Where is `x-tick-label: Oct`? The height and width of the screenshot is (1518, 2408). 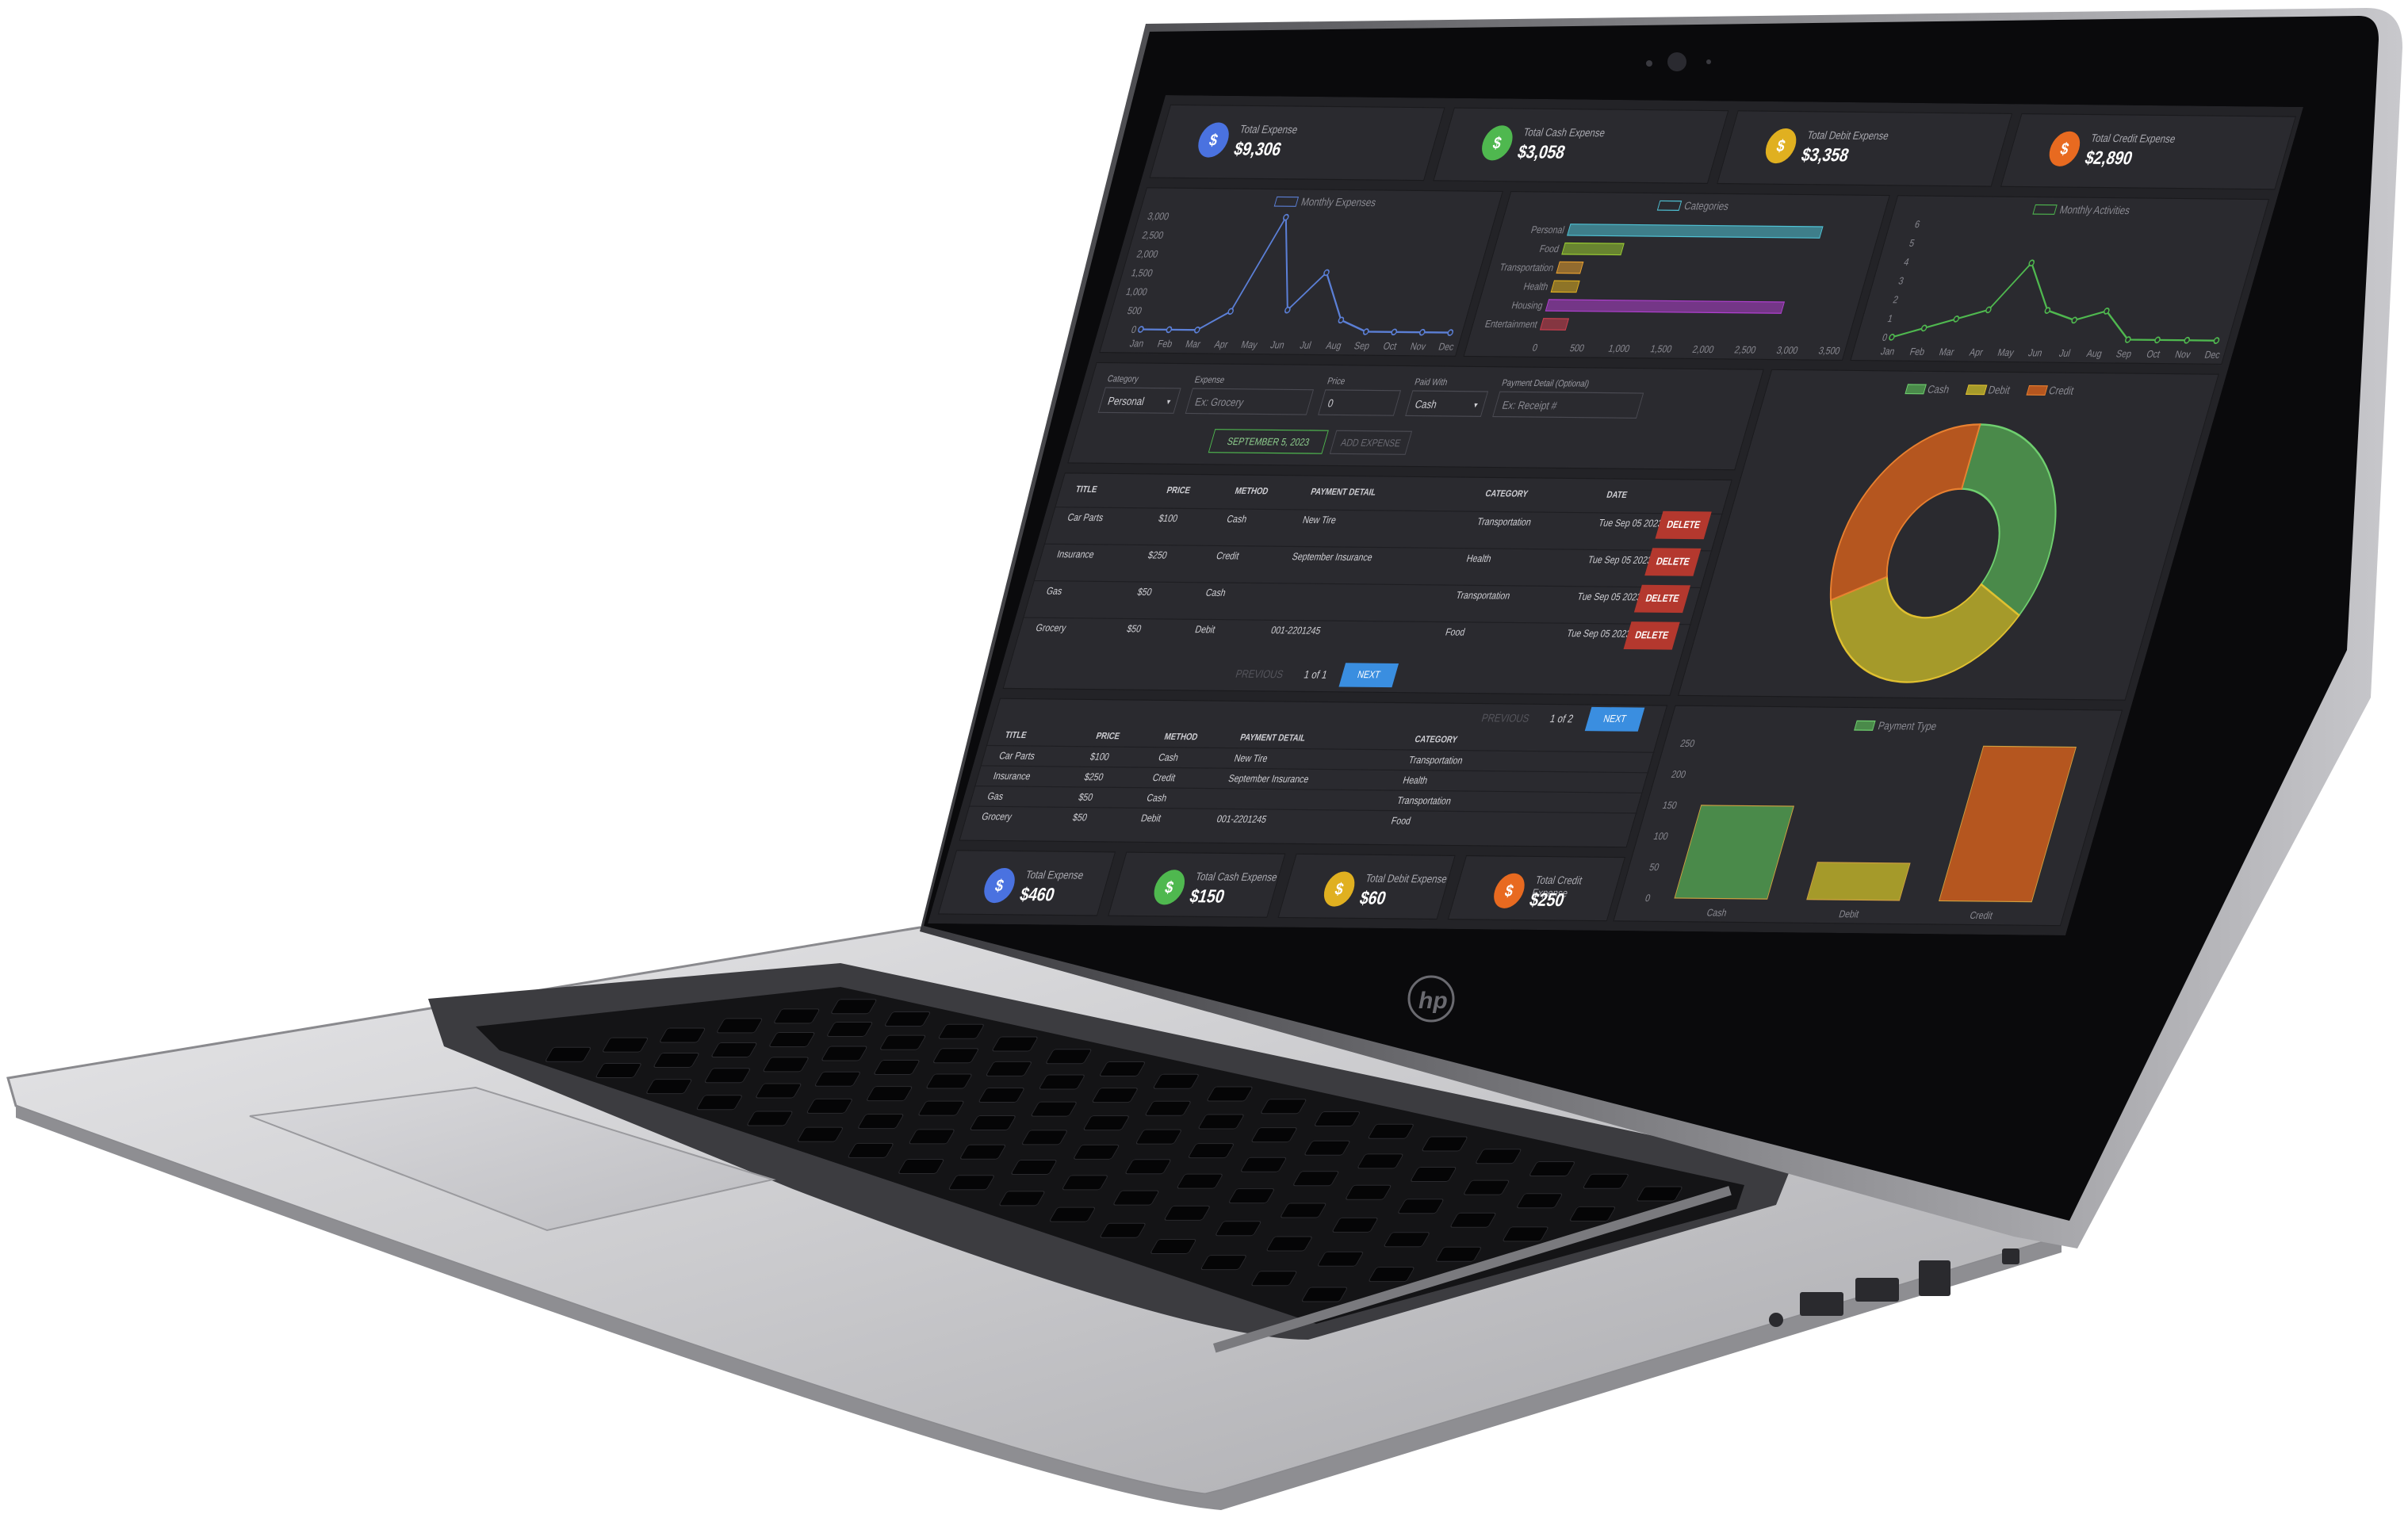 x-tick-label: Oct is located at coordinates (1390, 346).